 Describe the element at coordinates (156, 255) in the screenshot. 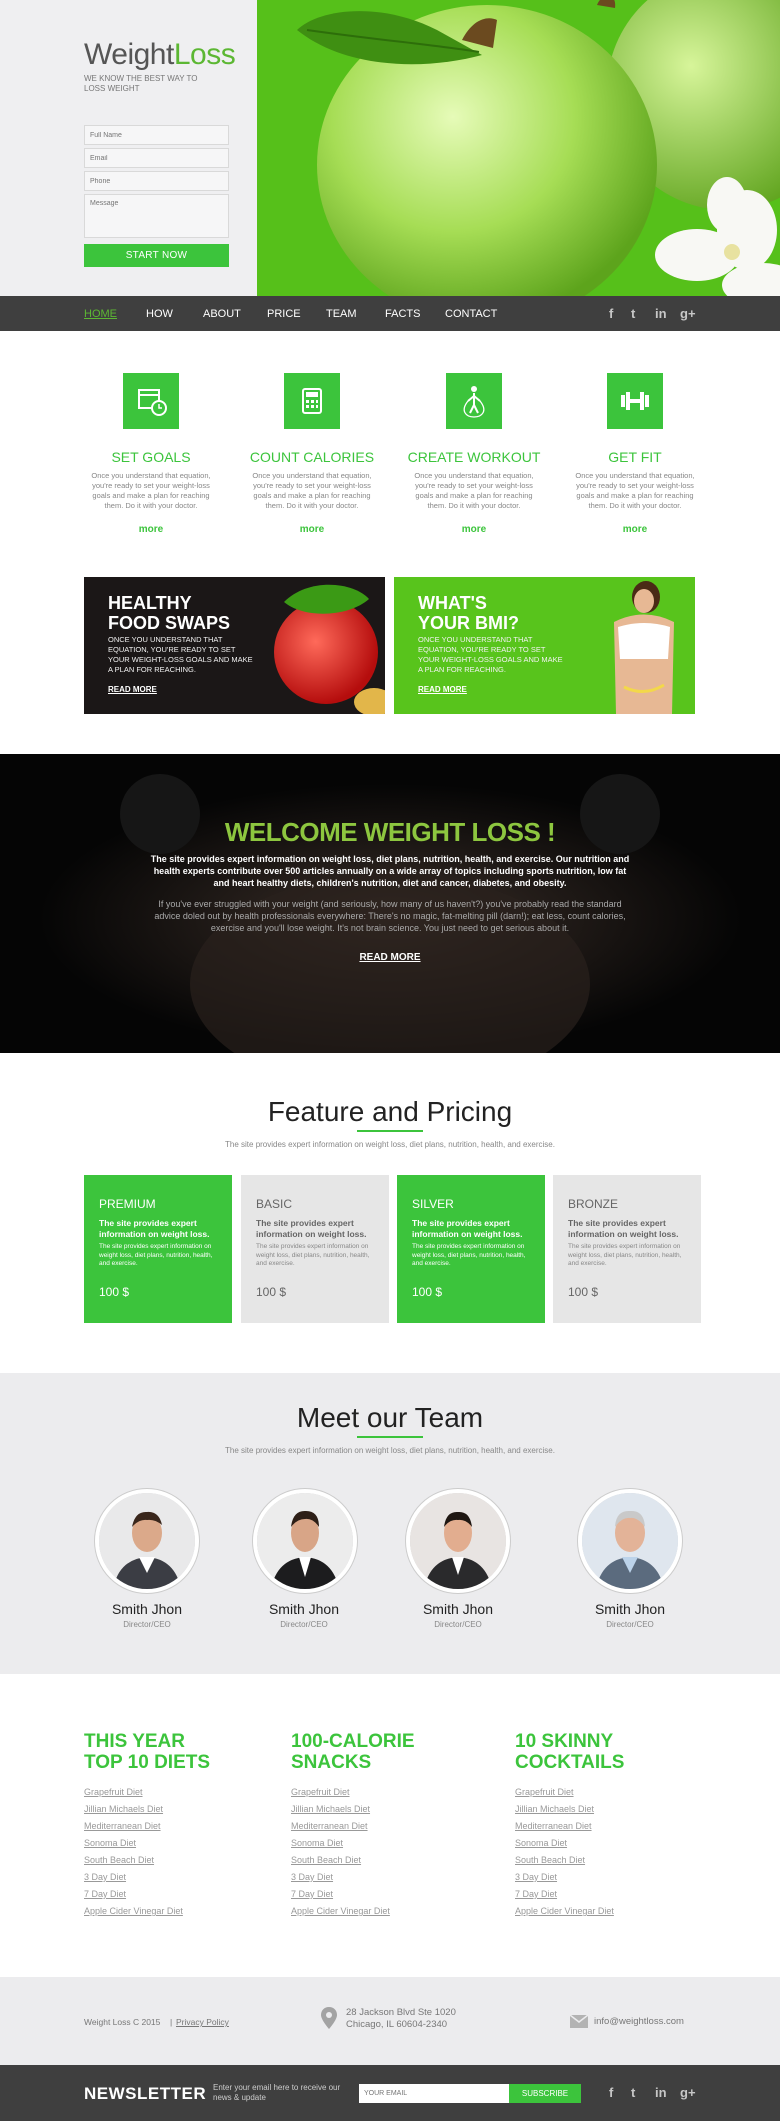

I see `start-now-button: START NOW` at that location.